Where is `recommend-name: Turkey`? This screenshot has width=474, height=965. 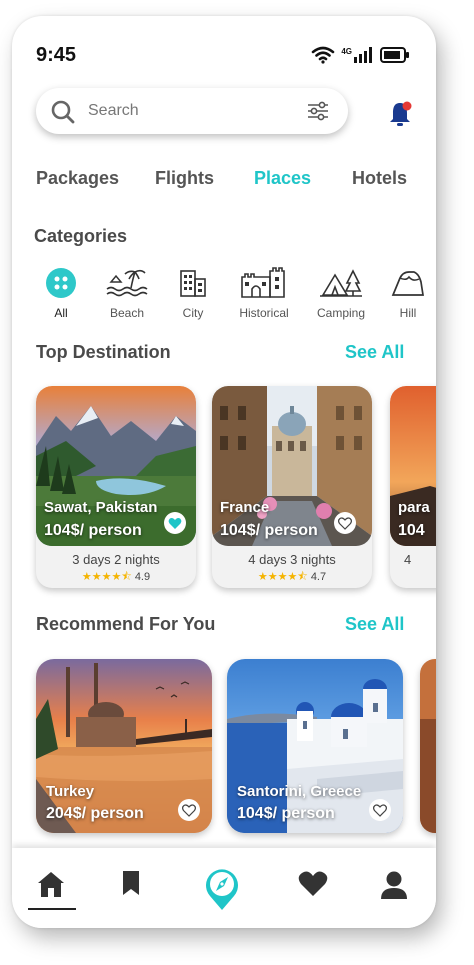 recommend-name: Turkey is located at coordinates (70, 791).